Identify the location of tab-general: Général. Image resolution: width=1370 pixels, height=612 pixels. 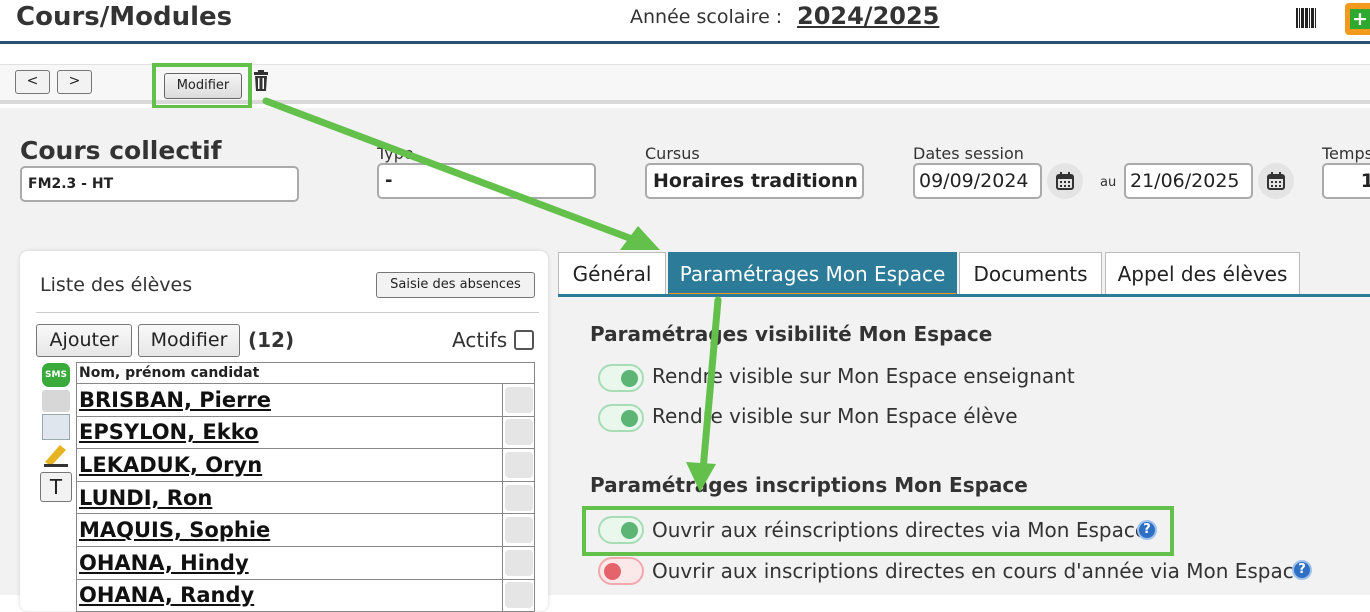
(612, 274).